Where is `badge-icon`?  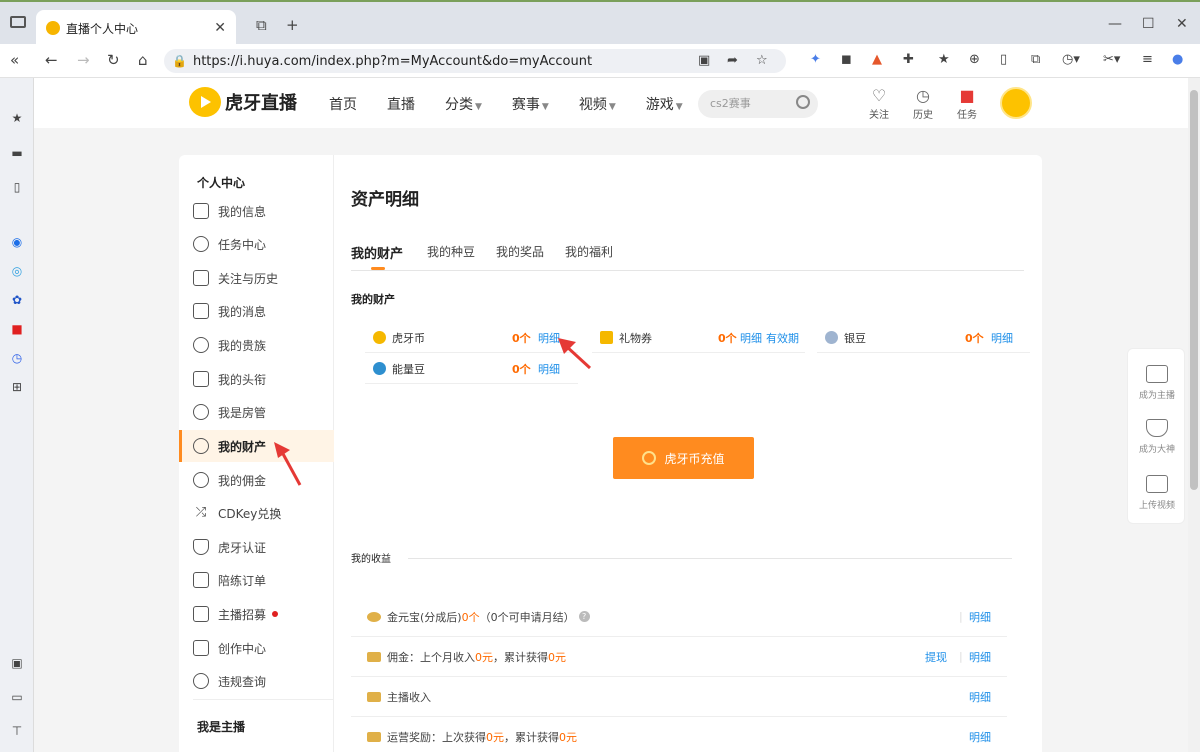 badge-icon is located at coordinates (201, 379).